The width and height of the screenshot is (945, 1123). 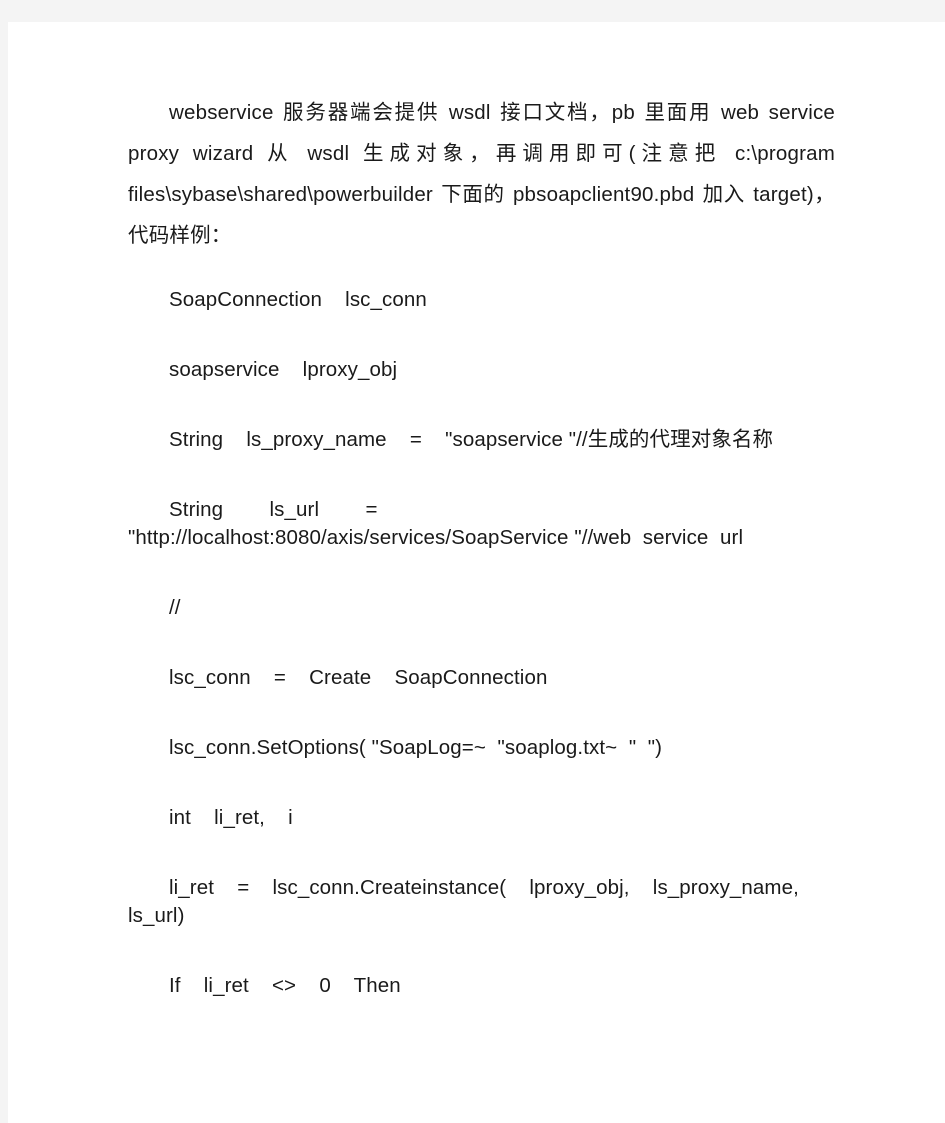 I want to click on code-line: //, so click(x=175, y=607).